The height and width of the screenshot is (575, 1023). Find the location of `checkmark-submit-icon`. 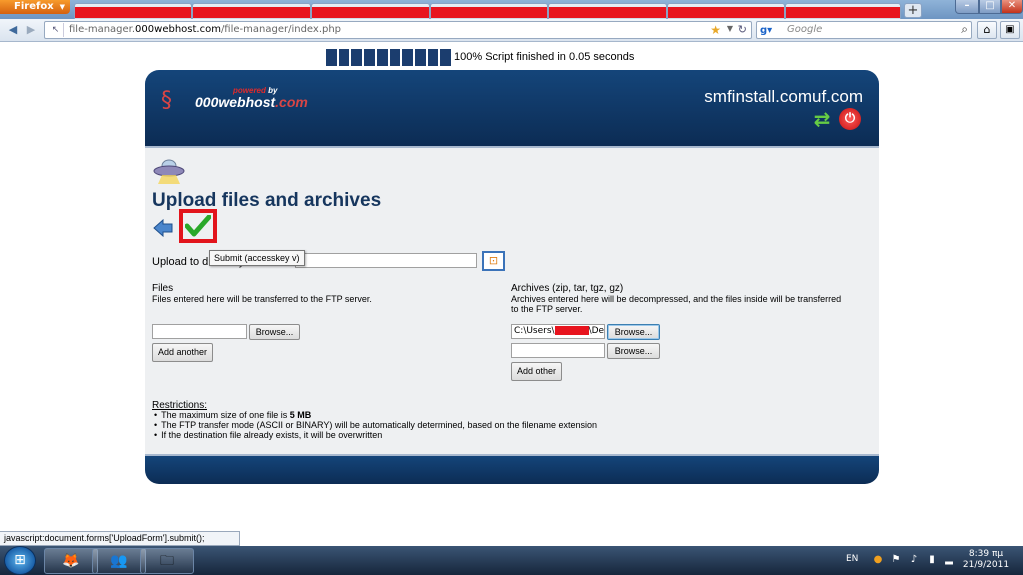

checkmark-submit-icon is located at coordinates (198, 226).